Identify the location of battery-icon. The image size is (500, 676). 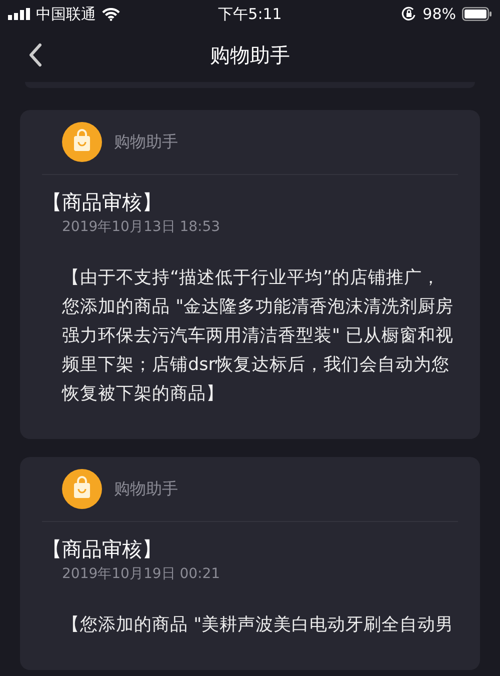
(477, 14).